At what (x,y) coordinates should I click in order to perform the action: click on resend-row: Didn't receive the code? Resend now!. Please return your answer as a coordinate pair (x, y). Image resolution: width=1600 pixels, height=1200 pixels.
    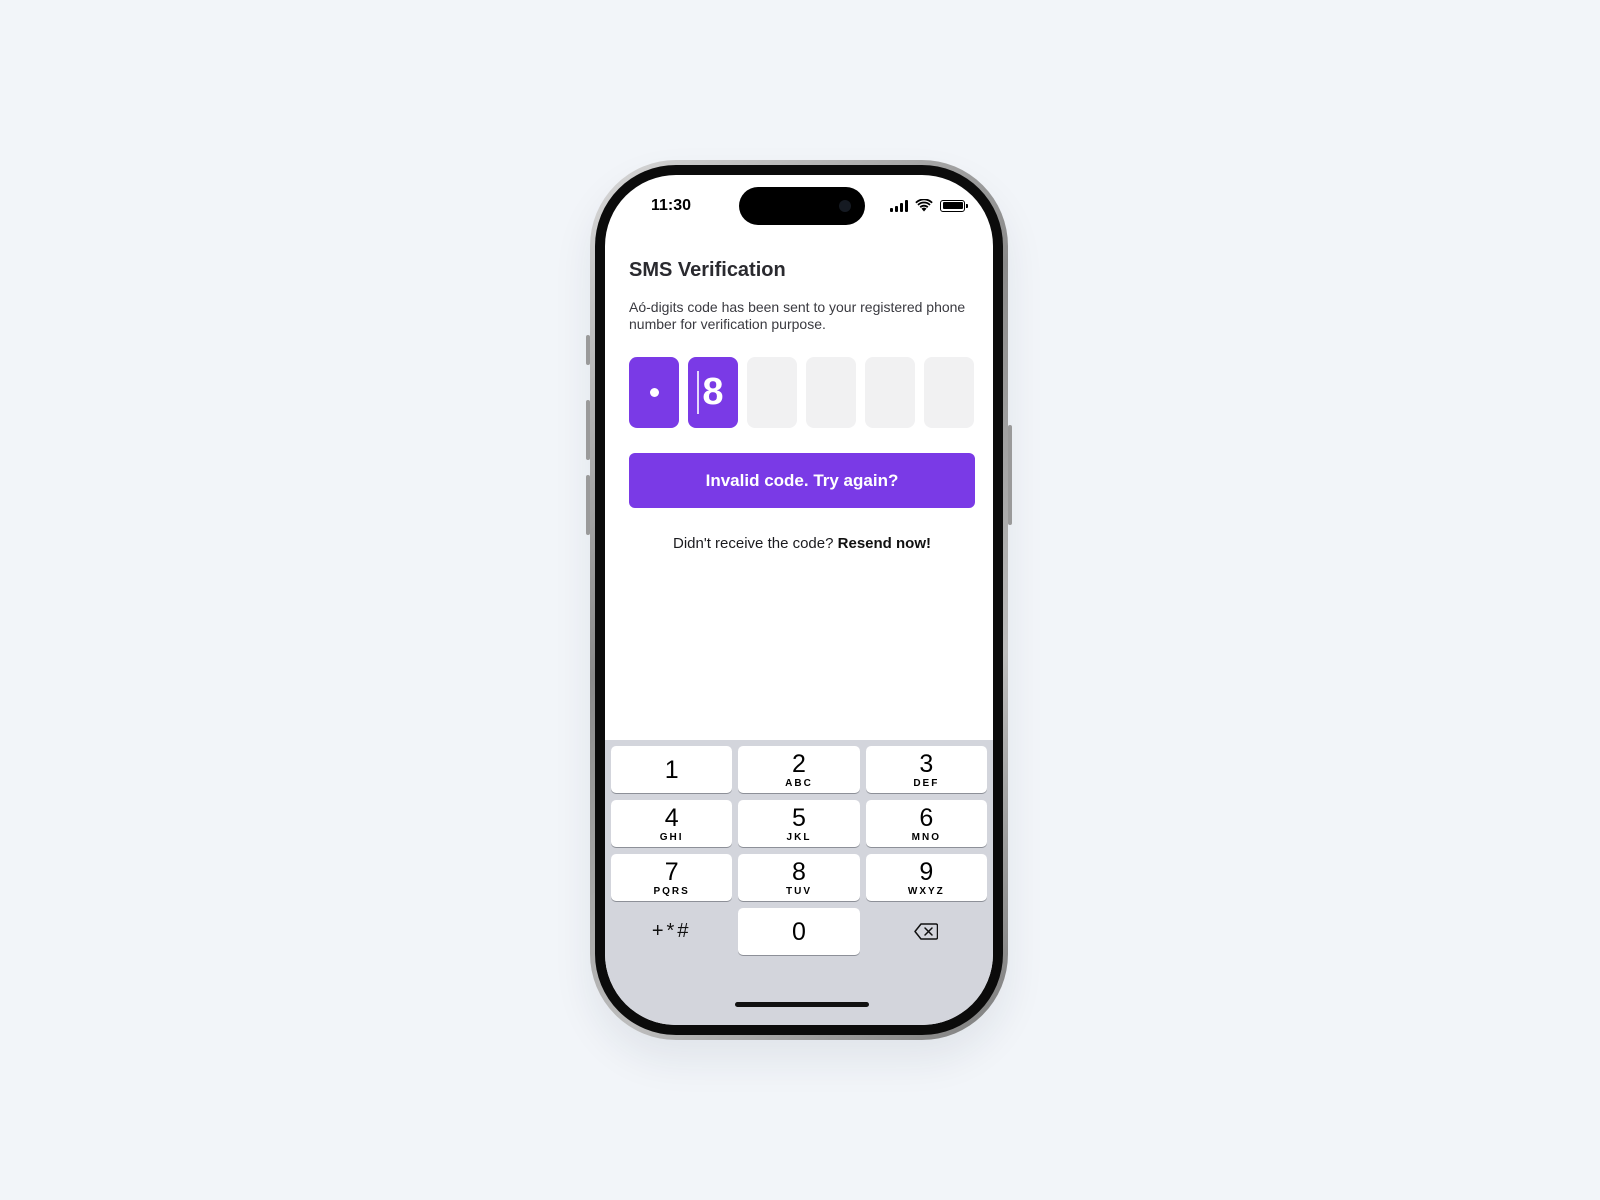
    Looking at the image, I should click on (802, 543).